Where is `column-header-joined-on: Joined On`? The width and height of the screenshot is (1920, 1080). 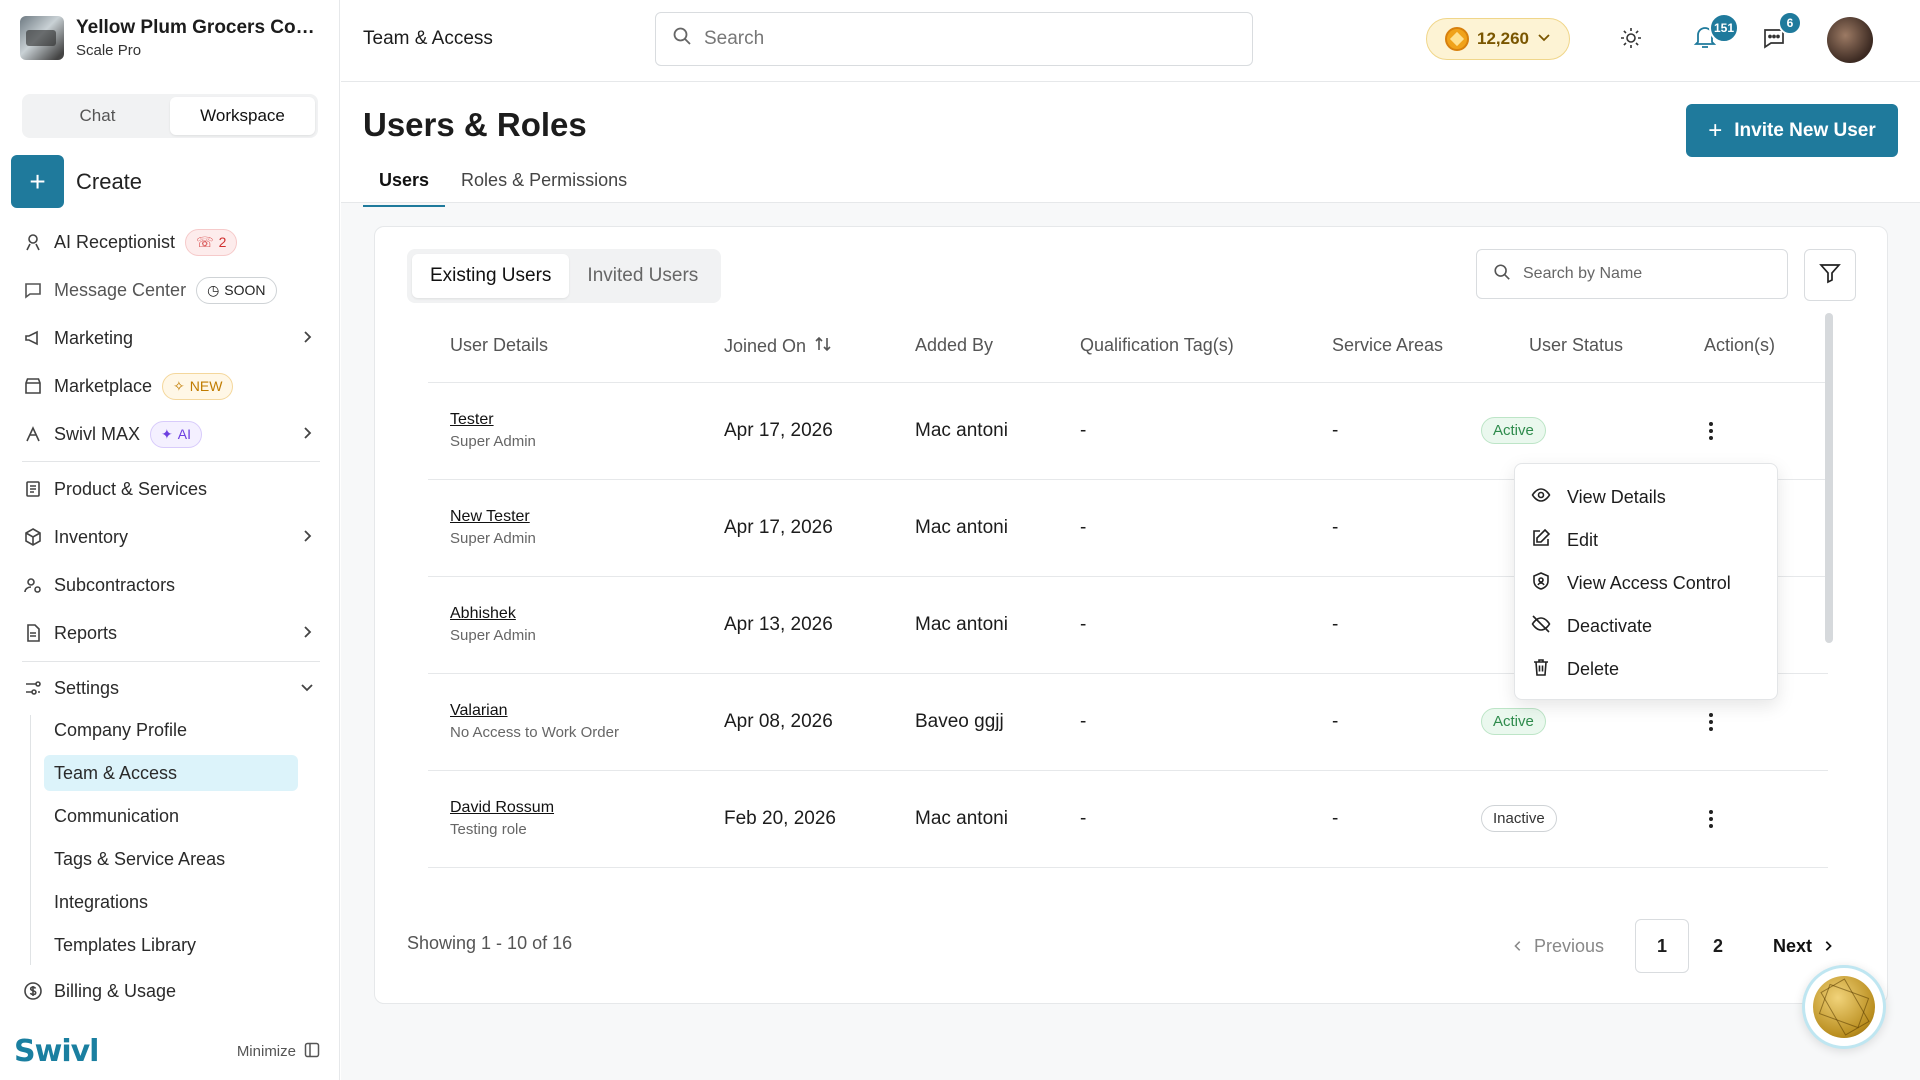 column-header-joined-on: Joined On is located at coordinates (778, 346).